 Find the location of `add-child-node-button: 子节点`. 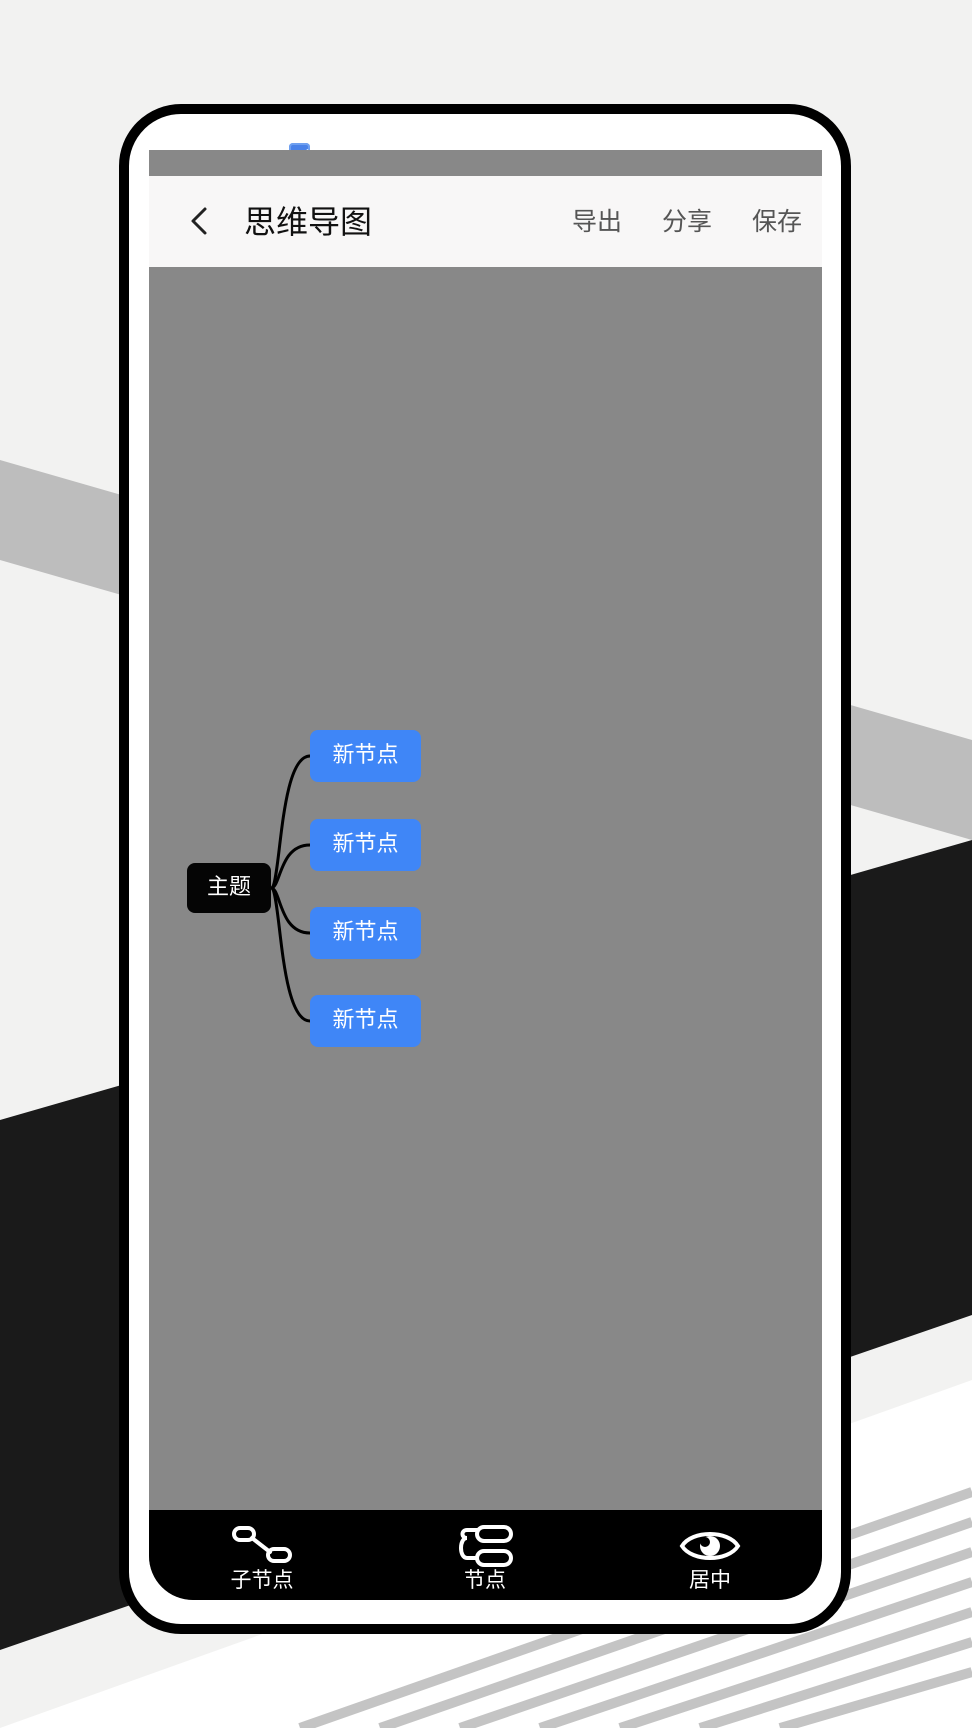

add-child-node-button: 子节点 is located at coordinates (262, 1555).